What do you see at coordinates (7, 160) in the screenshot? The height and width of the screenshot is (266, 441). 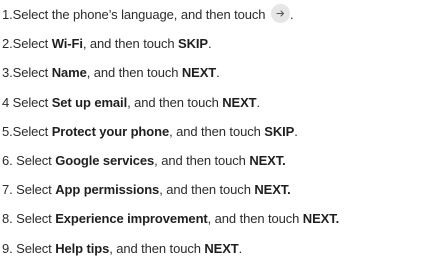 I see `step-number: 6.` at bounding box center [7, 160].